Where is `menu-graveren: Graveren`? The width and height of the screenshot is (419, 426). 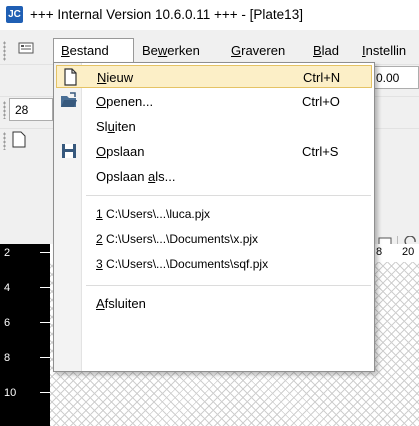 menu-graveren: Graveren is located at coordinates (258, 50).